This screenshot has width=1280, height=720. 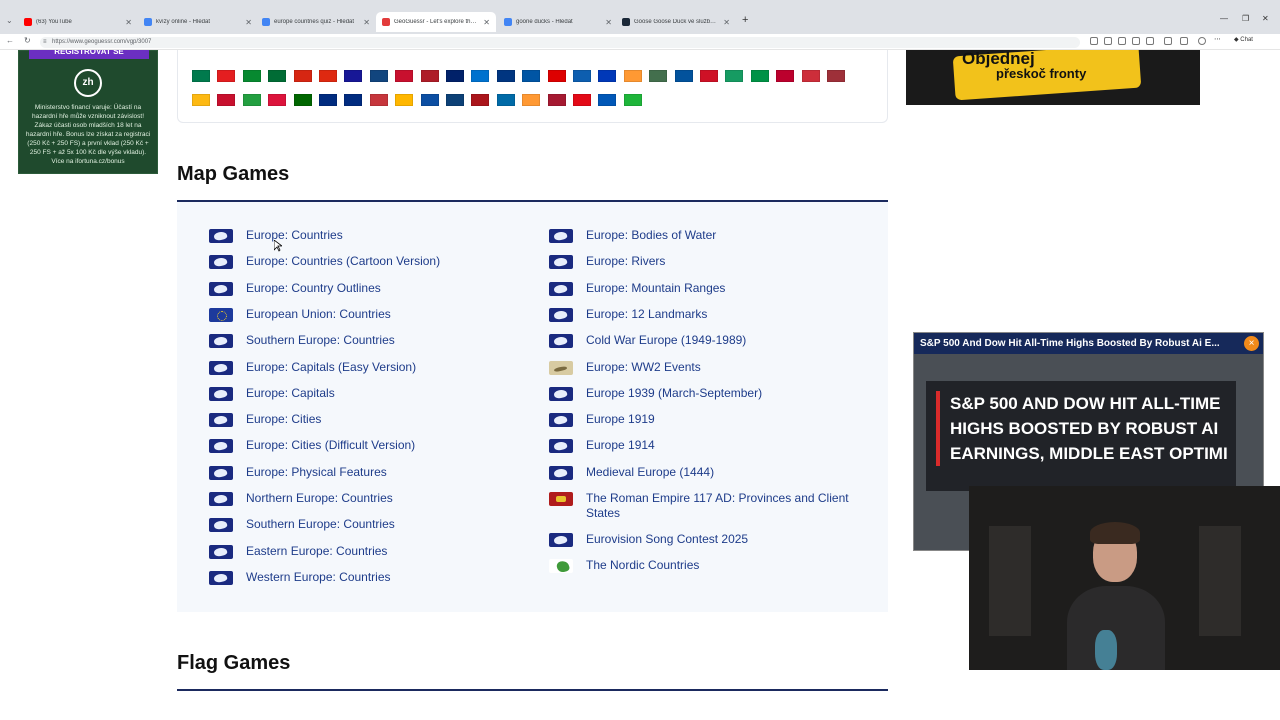 What do you see at coordinates (699, 565) in the screenshot?
I see `map-game-link: The Nordic Countries` at bounding box center [699, 565].